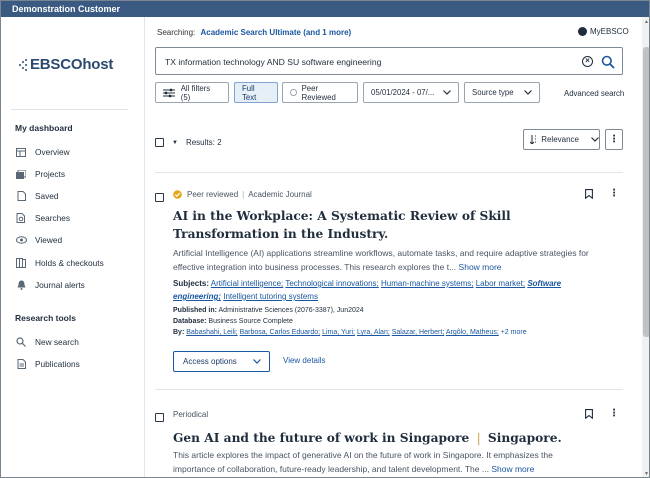 The width and height of the screenshot is (650, 478). I want to click on sidebar-item-searches: Searches, so click(42, 218).